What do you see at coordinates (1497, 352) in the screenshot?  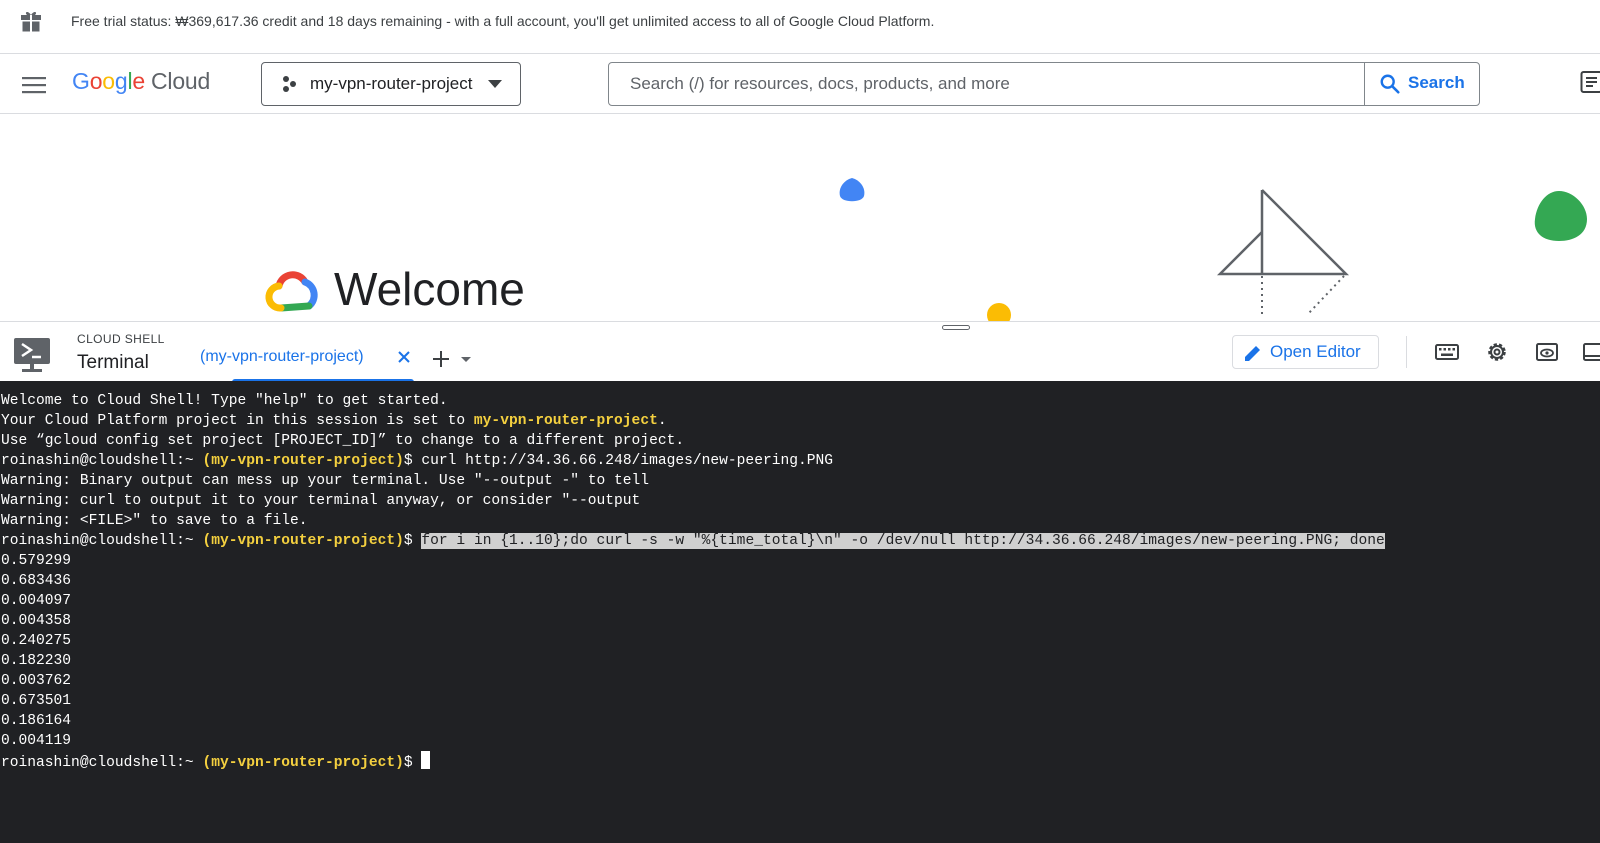 I see `settings-gear-icon` at bounding box center [1497, 352].